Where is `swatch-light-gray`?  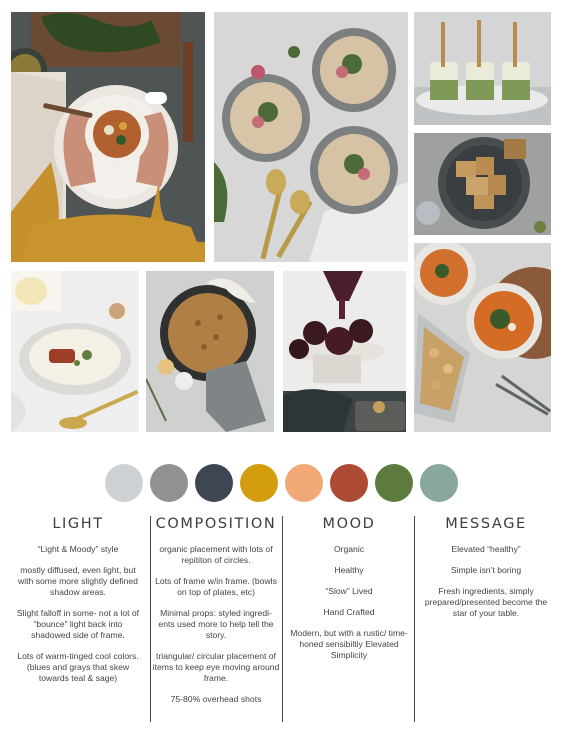
swatch-light-gray is located at coordinates (124, 483).